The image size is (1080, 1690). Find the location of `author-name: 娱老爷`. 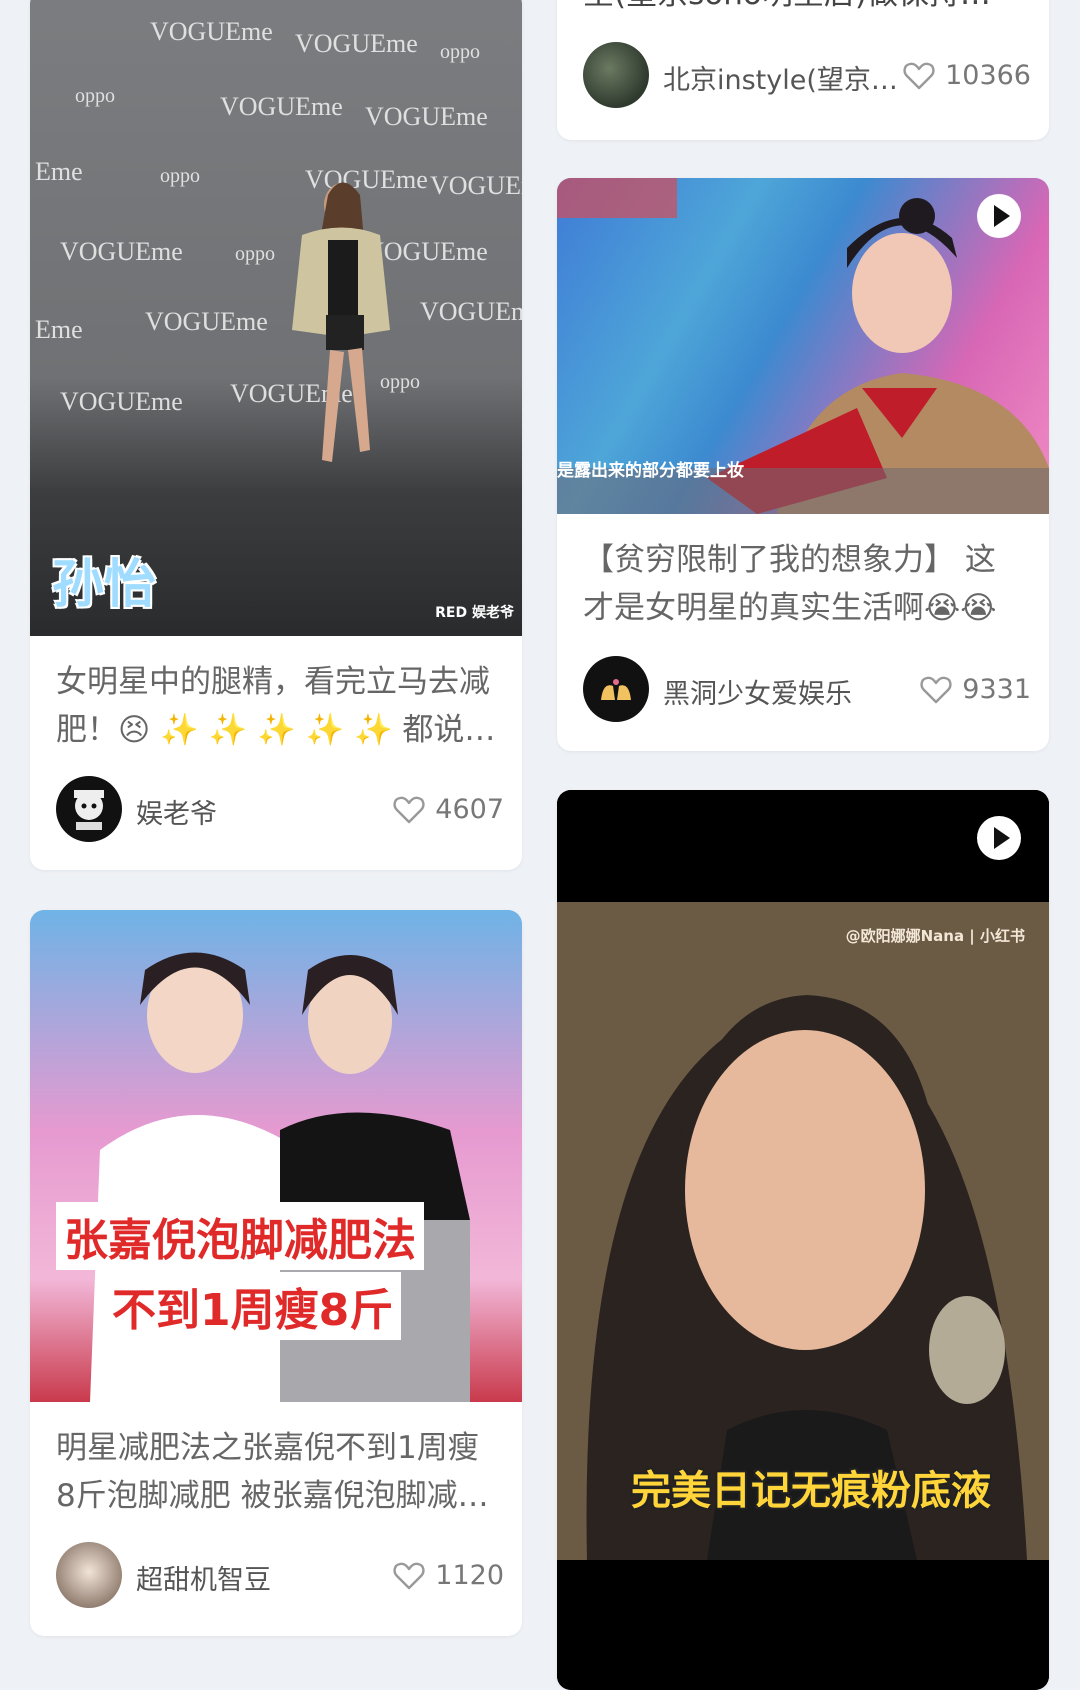

author-name: 娱老爷 is located at coordinates (176, 811).